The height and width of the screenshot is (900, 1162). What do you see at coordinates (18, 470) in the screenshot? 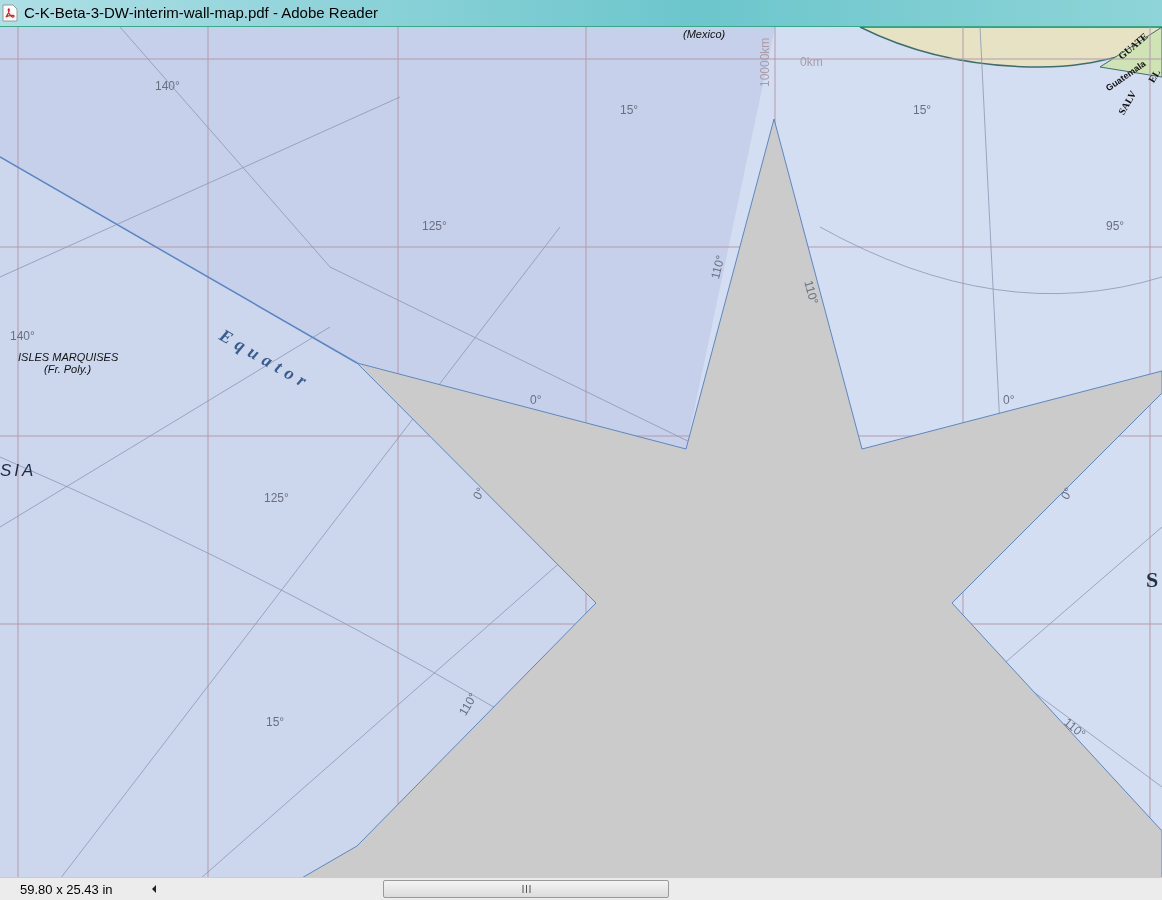
I see `region-label: SIA` at bounding box center [18, 470].